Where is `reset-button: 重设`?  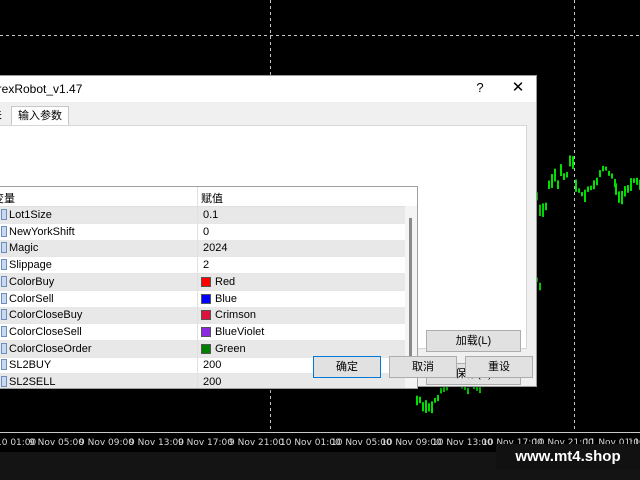
reset-button: 重设 is located at coordinates (499, 367).